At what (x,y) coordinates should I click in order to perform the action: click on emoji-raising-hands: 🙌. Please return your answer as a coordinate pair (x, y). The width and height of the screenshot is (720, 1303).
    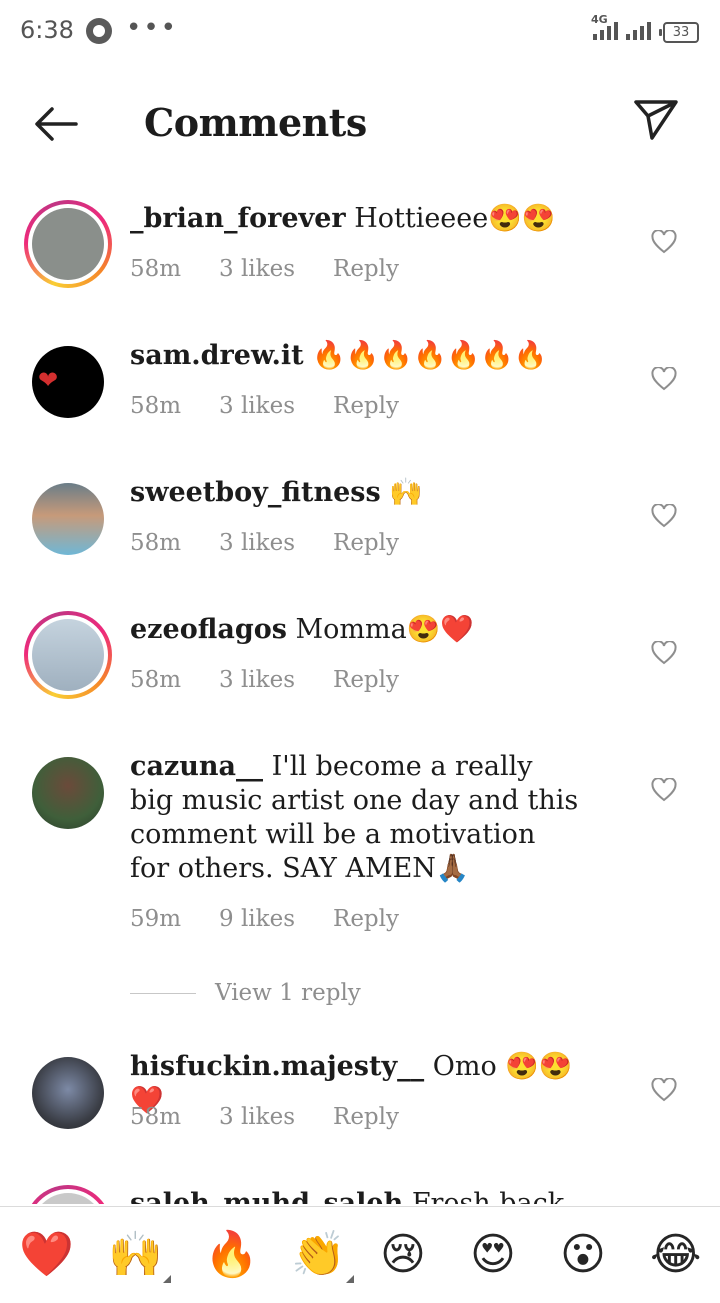
    Looking at the image, I should click on (139, 1256).